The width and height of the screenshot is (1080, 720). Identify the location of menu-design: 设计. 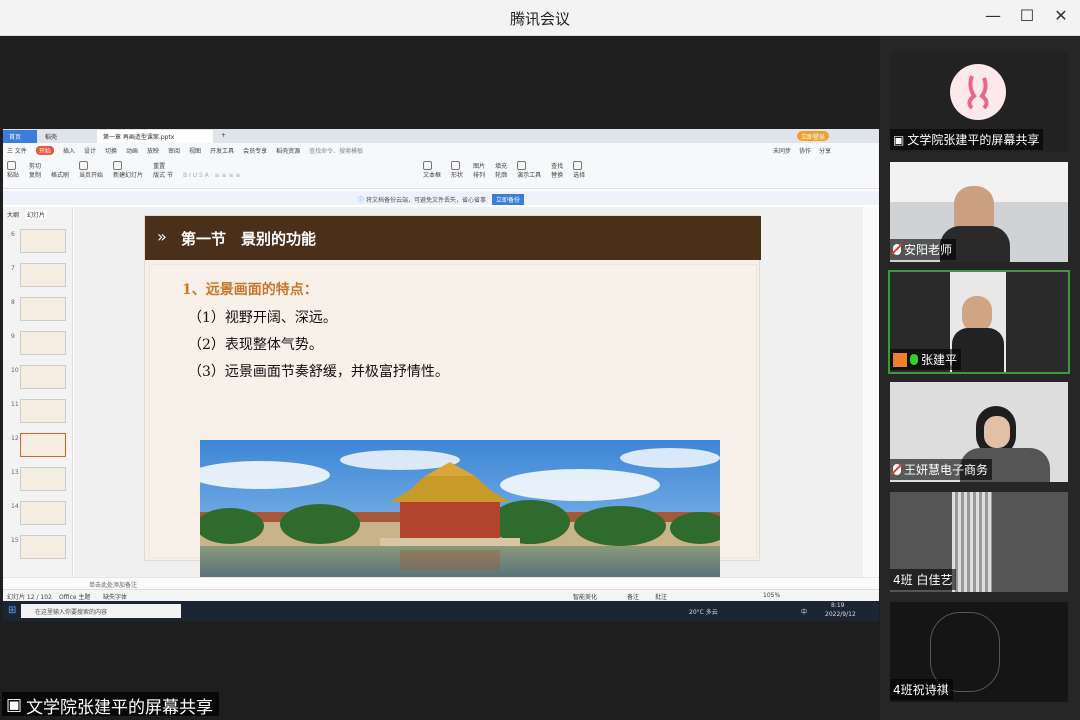
(90, 150).